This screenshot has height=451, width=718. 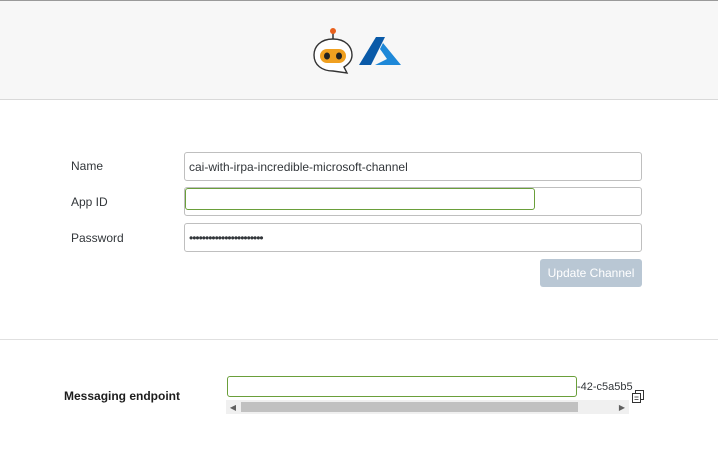 I want to click on messaging-endpoint-input, so click(x=402, y=386).